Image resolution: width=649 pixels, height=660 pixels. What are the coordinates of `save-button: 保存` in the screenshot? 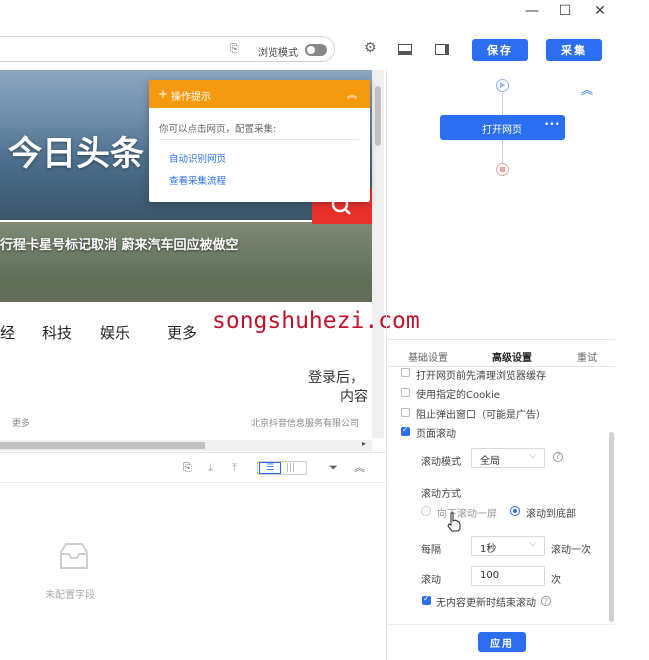 It's located at (500, 50).